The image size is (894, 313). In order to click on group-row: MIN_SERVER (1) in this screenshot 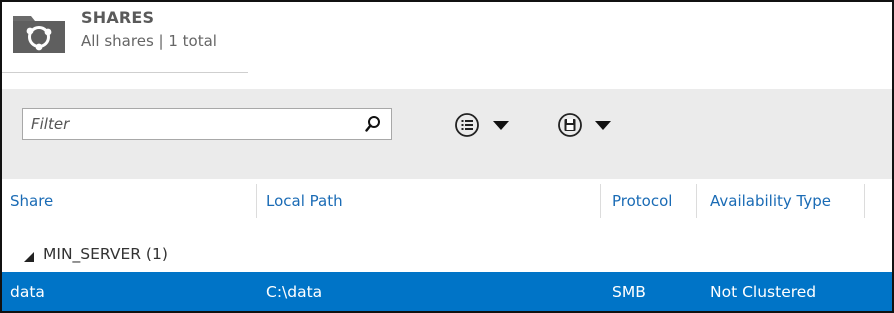, I will do `click(447, 253)`.